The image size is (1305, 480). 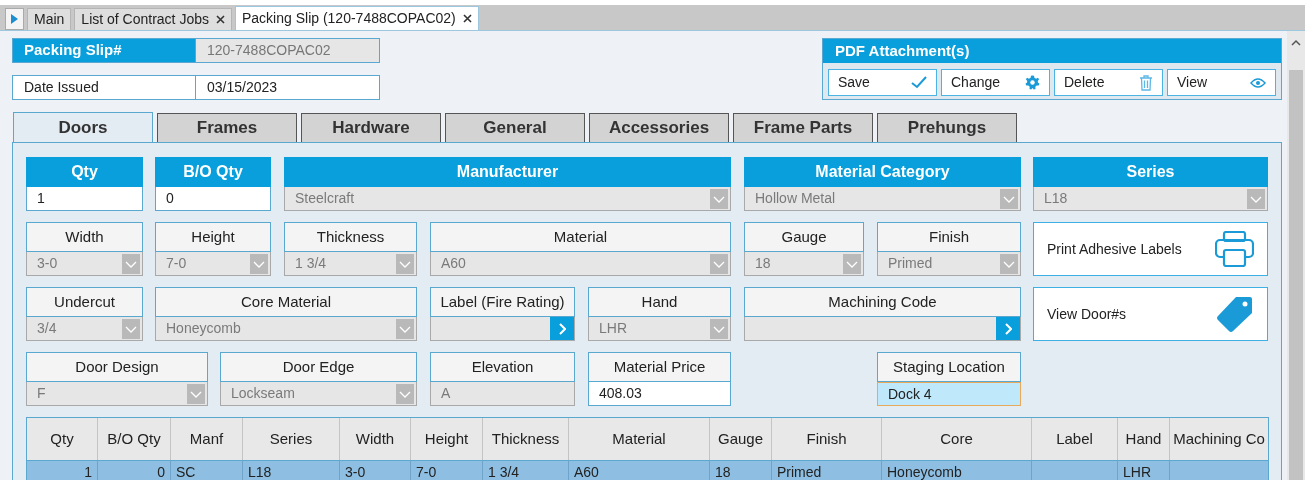 What do you see at coordinates (286, 329) in the screenshot?
I see `dropdown-field: Honeycomb` at bounding box center [286, 329].